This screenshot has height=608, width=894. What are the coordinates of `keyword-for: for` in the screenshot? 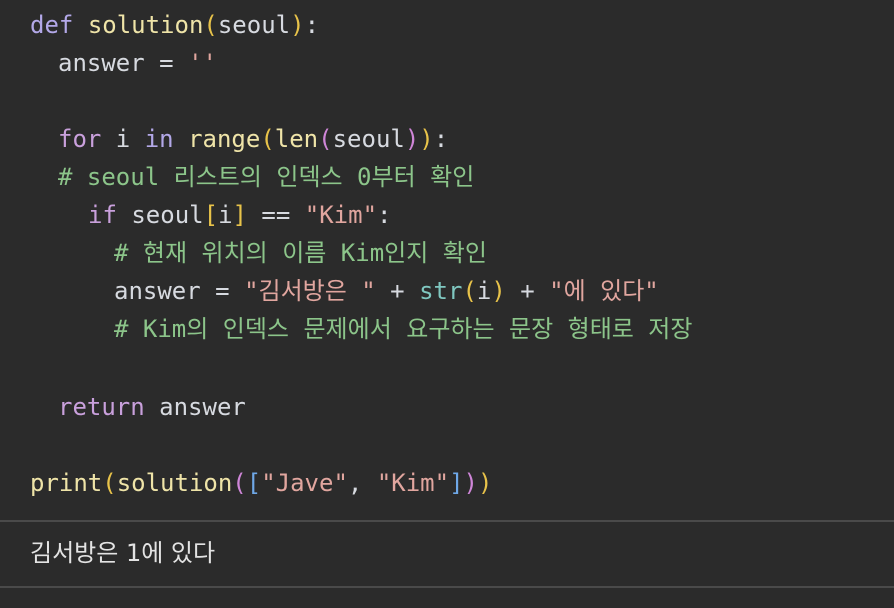 It's located at (80, 139).